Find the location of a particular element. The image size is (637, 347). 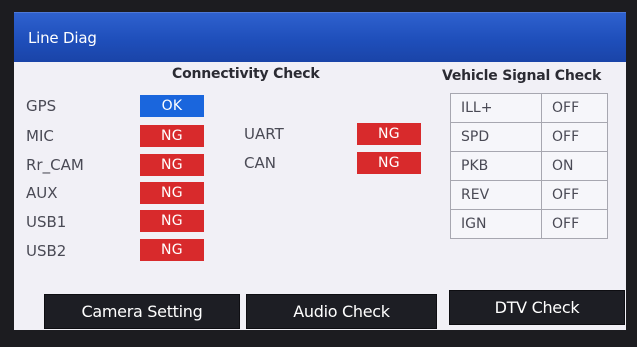

connectivity-check-heading: Connectivity Check is located at coordinates (246, 74).